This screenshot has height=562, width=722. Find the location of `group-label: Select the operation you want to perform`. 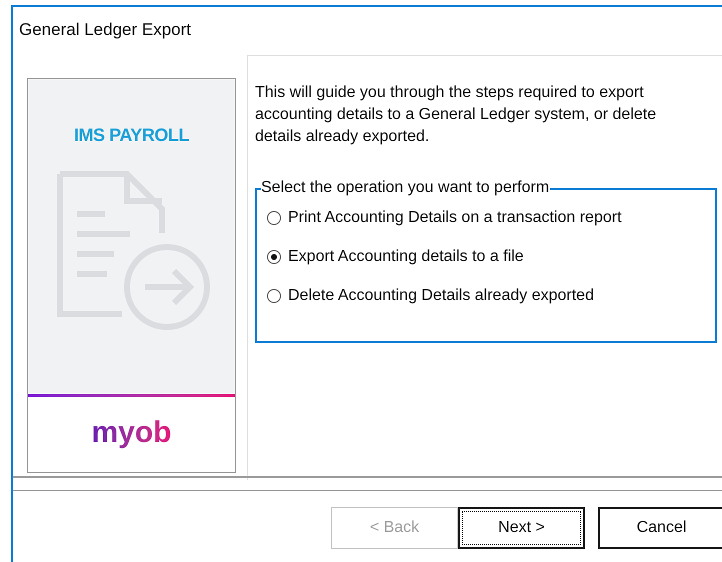

group-label: Select the operation you want to perform is located at coordinates (405, 188).